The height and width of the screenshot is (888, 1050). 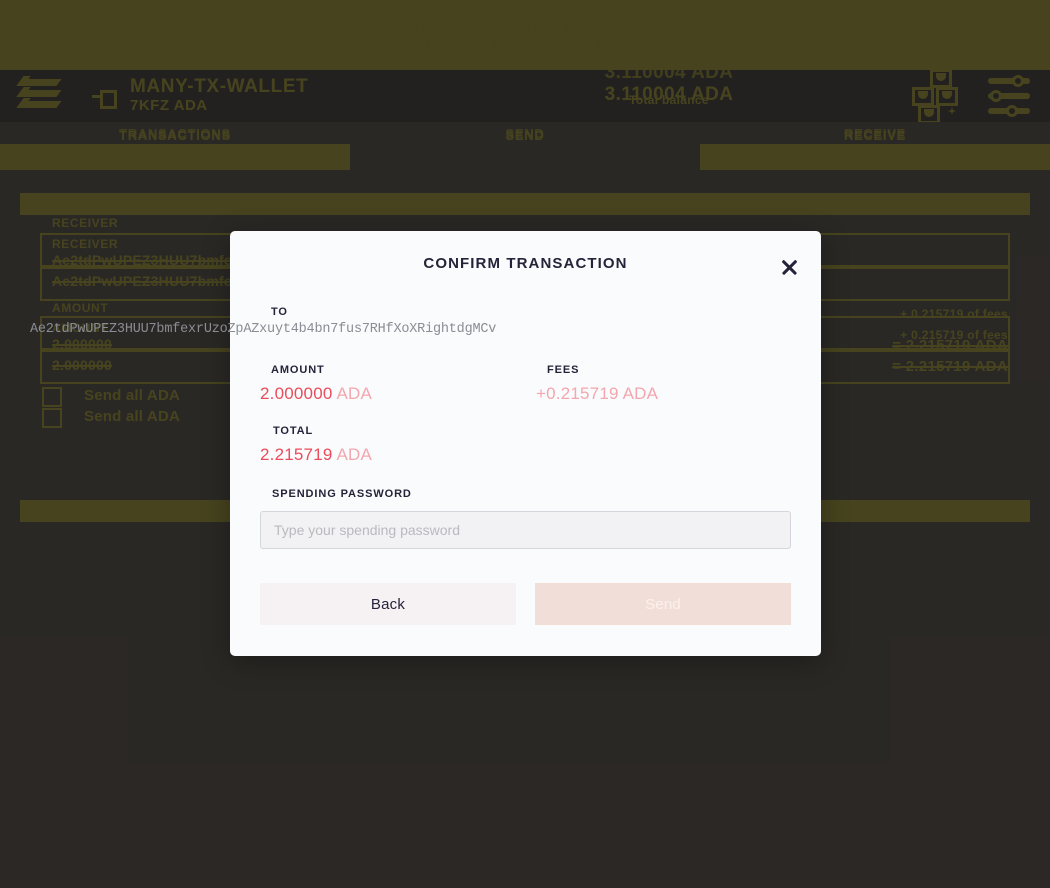 What do you see at coordinates (293, 431) in the screenshot?
I see `total-label: TOTAL` at bounding box center [293, 431].